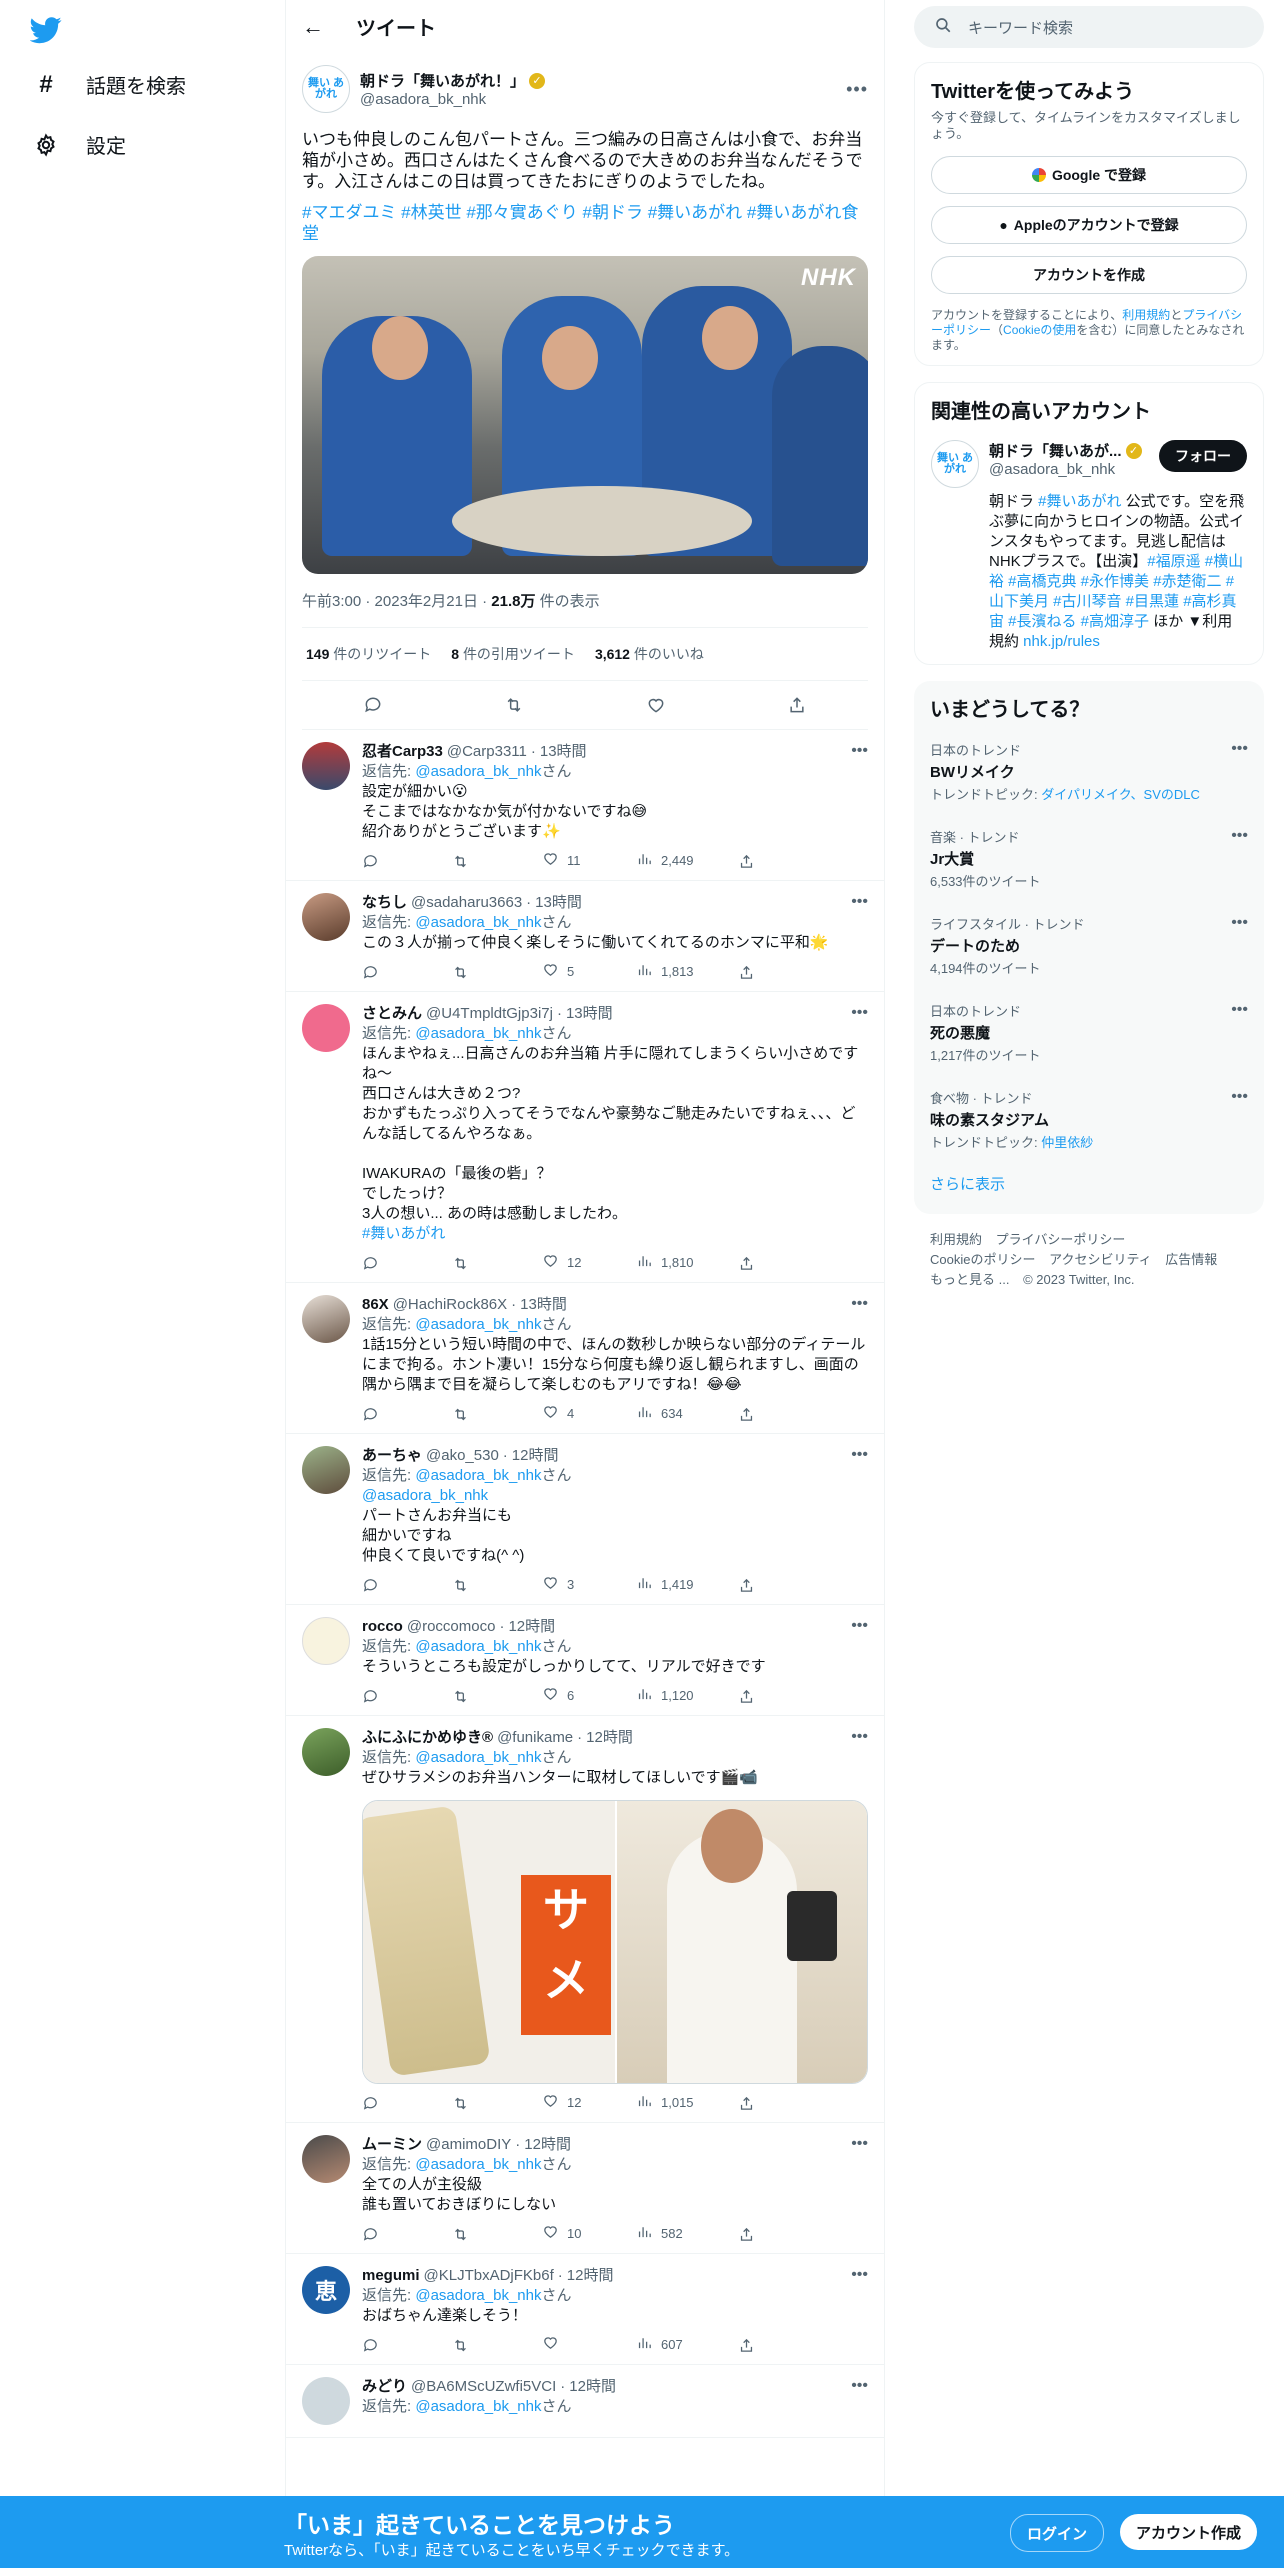 Image resolution: width=1284 pixels, height=2568 pixels. I want to click on reply-author-handle: @U4TmpldtGjp3i7j, so click(489, 1014).